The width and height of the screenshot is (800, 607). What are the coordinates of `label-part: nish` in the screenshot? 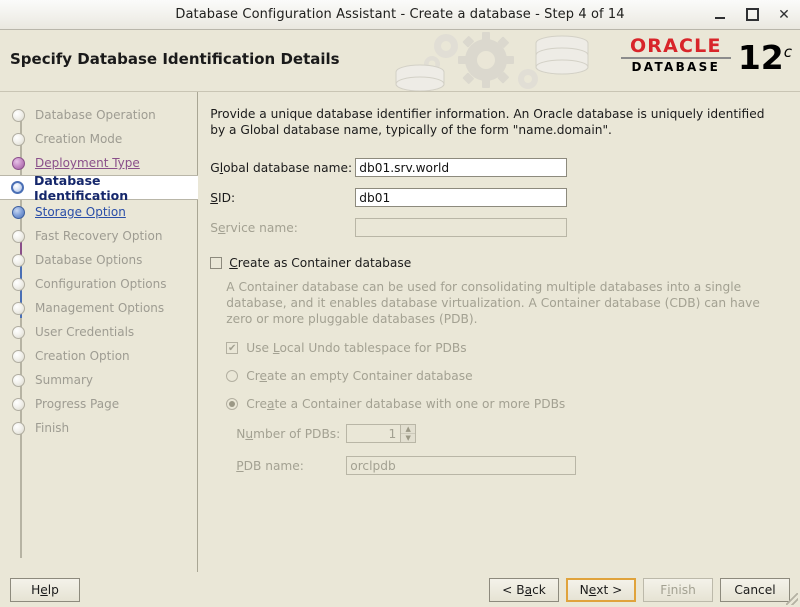 It's located at (683, 589).